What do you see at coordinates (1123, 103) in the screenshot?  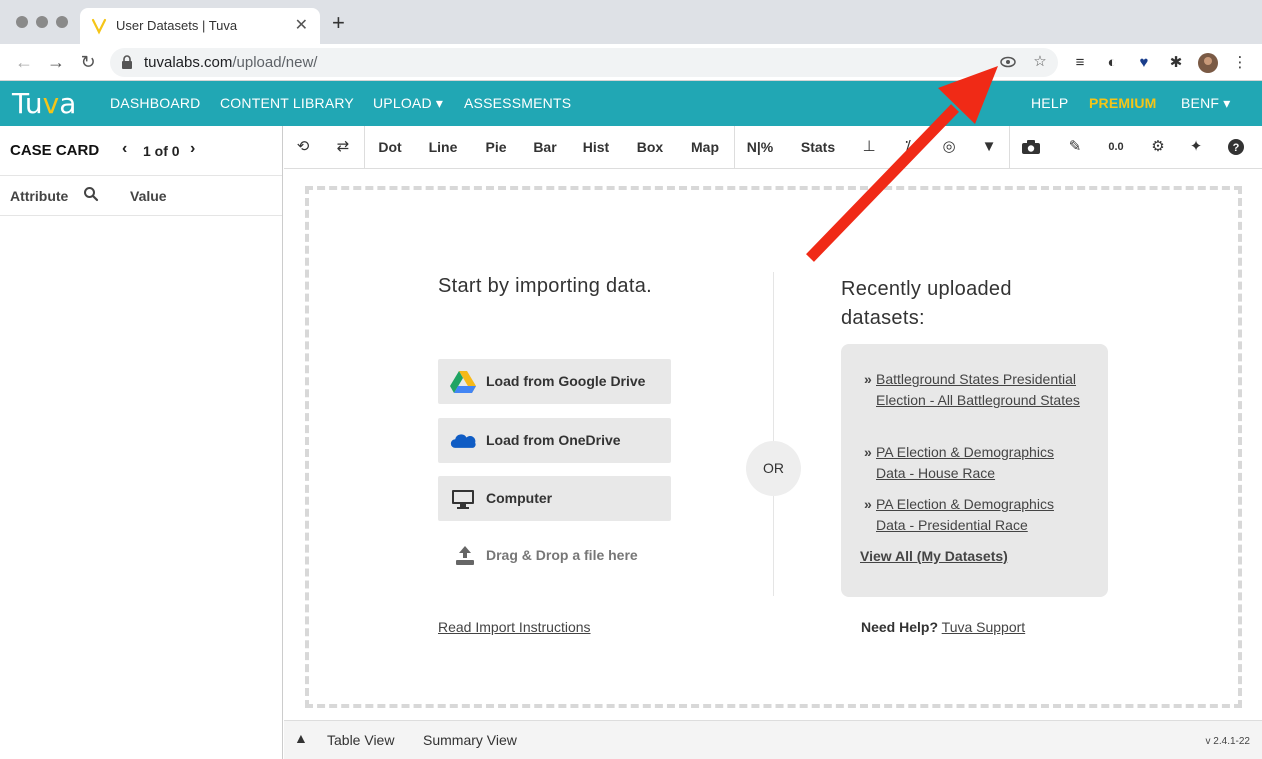 I see `nav-premium: PREMIUM` at bounding box center [1123, 103].